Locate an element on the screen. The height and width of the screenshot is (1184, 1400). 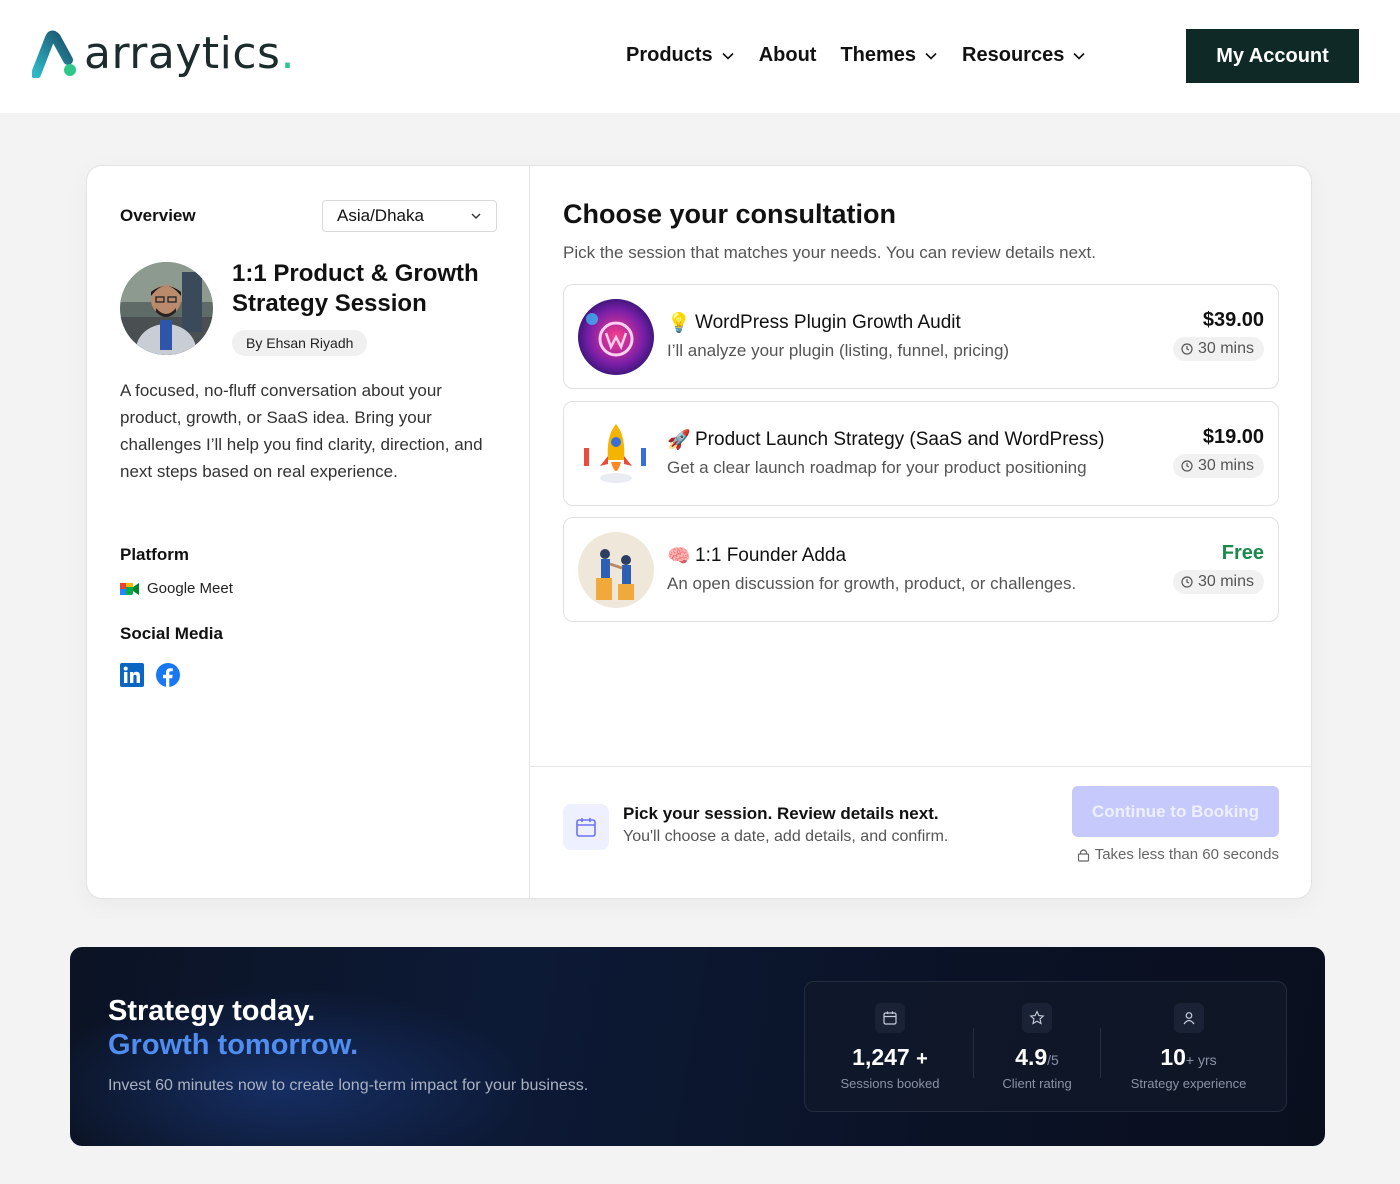
host-avatar is located at coordinates (166, 308).